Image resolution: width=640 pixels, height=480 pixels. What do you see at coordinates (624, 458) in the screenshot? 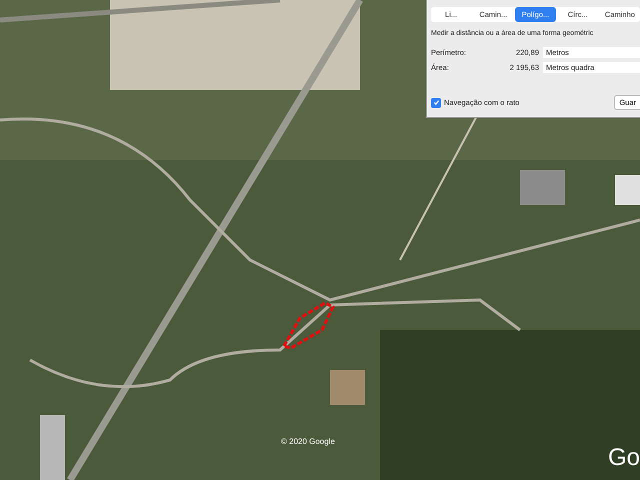
I see `map-logo: Go` at bounding box center [624, 458].